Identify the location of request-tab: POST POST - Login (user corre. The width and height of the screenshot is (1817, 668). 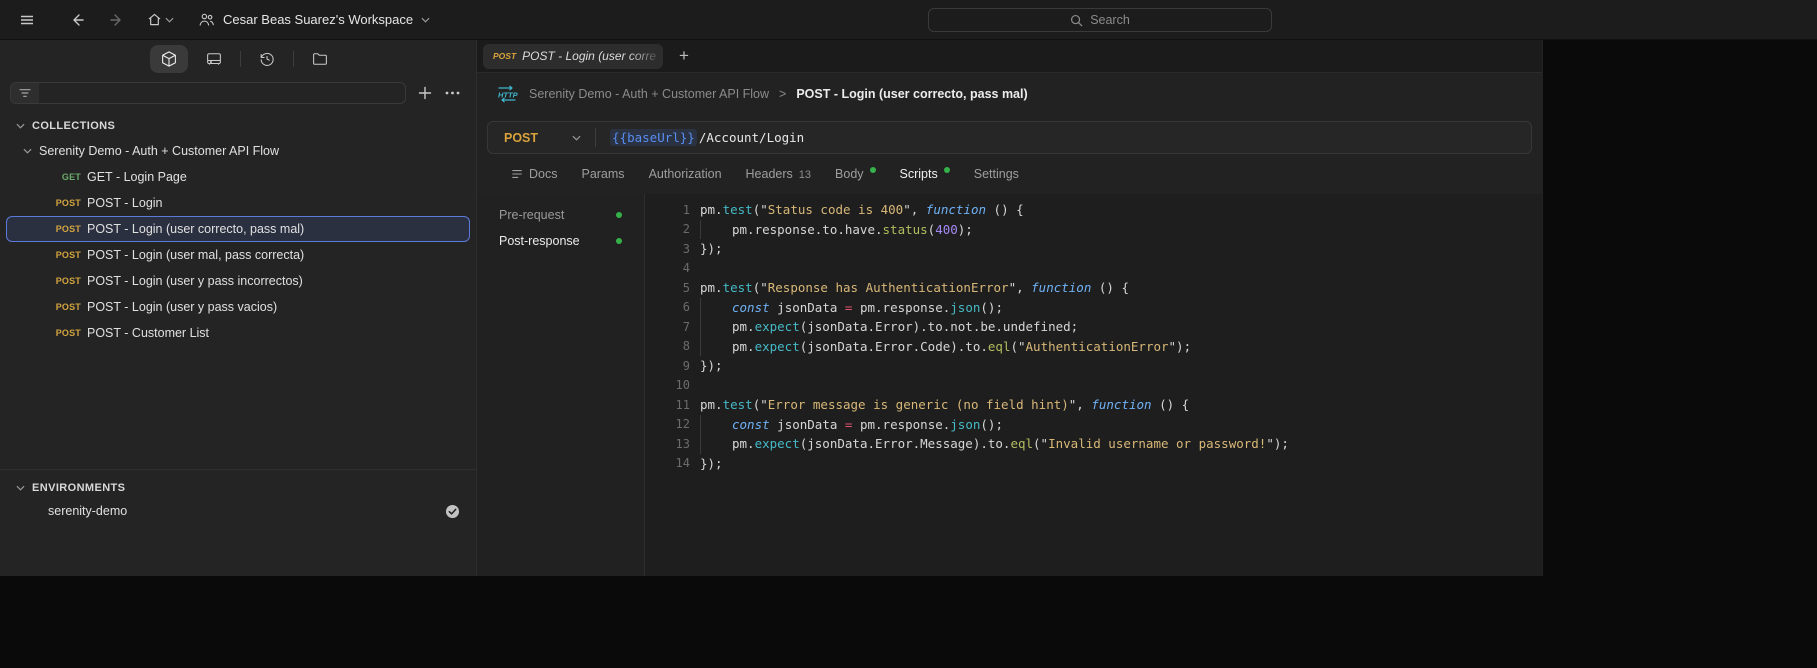
(573, 56).